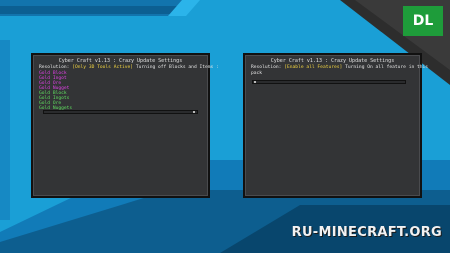 This screenshot has height=253, width=450. Describe the element at coordinates (313, 67) in the screenshot. I see `resolution-value: [Enable all Features]` at that location.